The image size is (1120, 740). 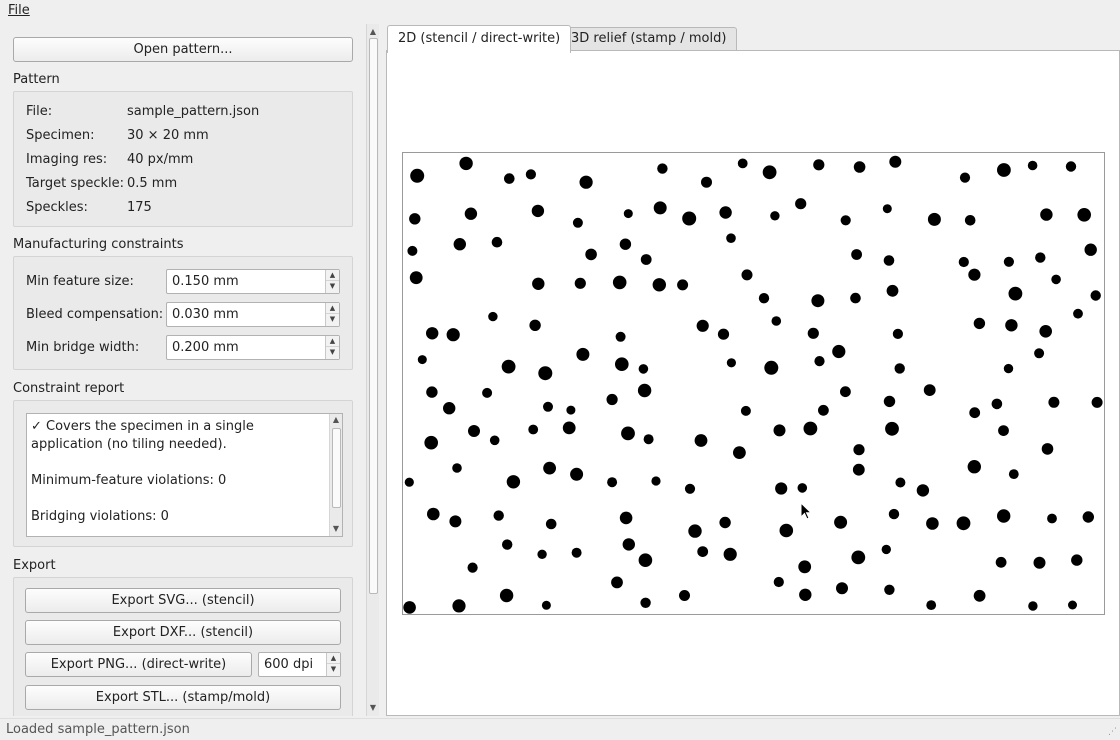 I want to click on dpi-value: 600 dpi, so click(x=288, y=664).